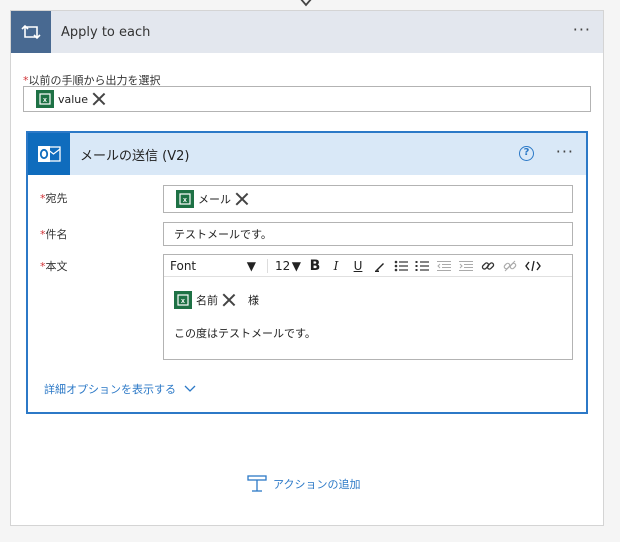  I want to click on increase-indent-icon, so click(466, 266).